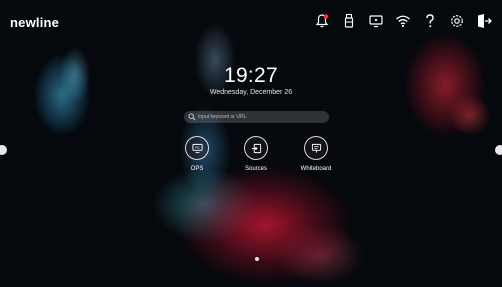 Image resolution: width=502 pixels, height=287 pixels. I want to click on app-label: Whiteboard, so click(316, 169).